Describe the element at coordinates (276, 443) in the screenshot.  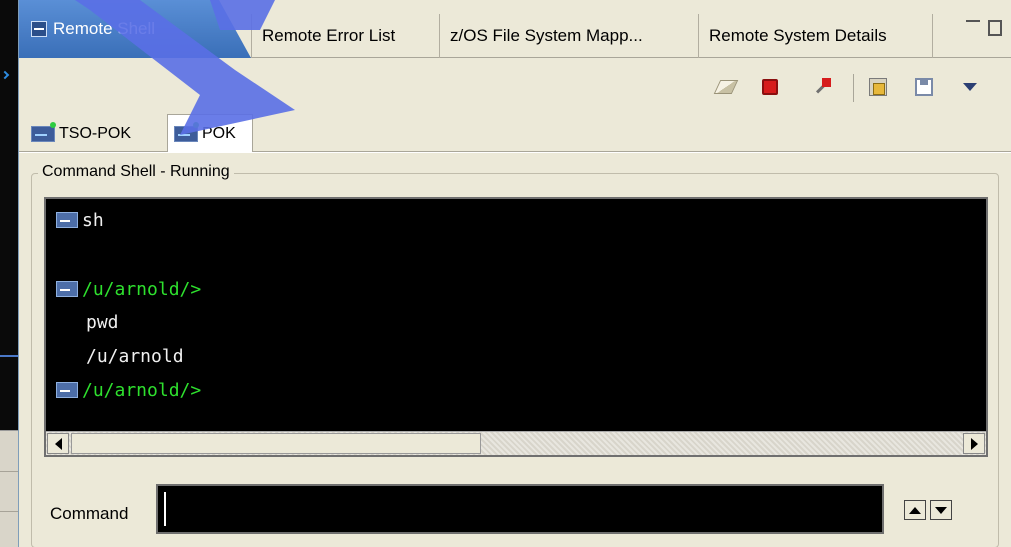
I see `scrollbar-thumb` at that location.